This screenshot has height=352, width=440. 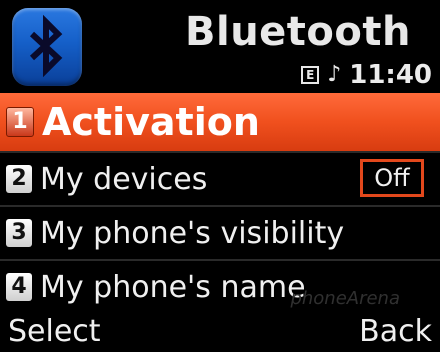 I want to click on menu-item-label: My phone's visibility, so click(x=192, y=233).